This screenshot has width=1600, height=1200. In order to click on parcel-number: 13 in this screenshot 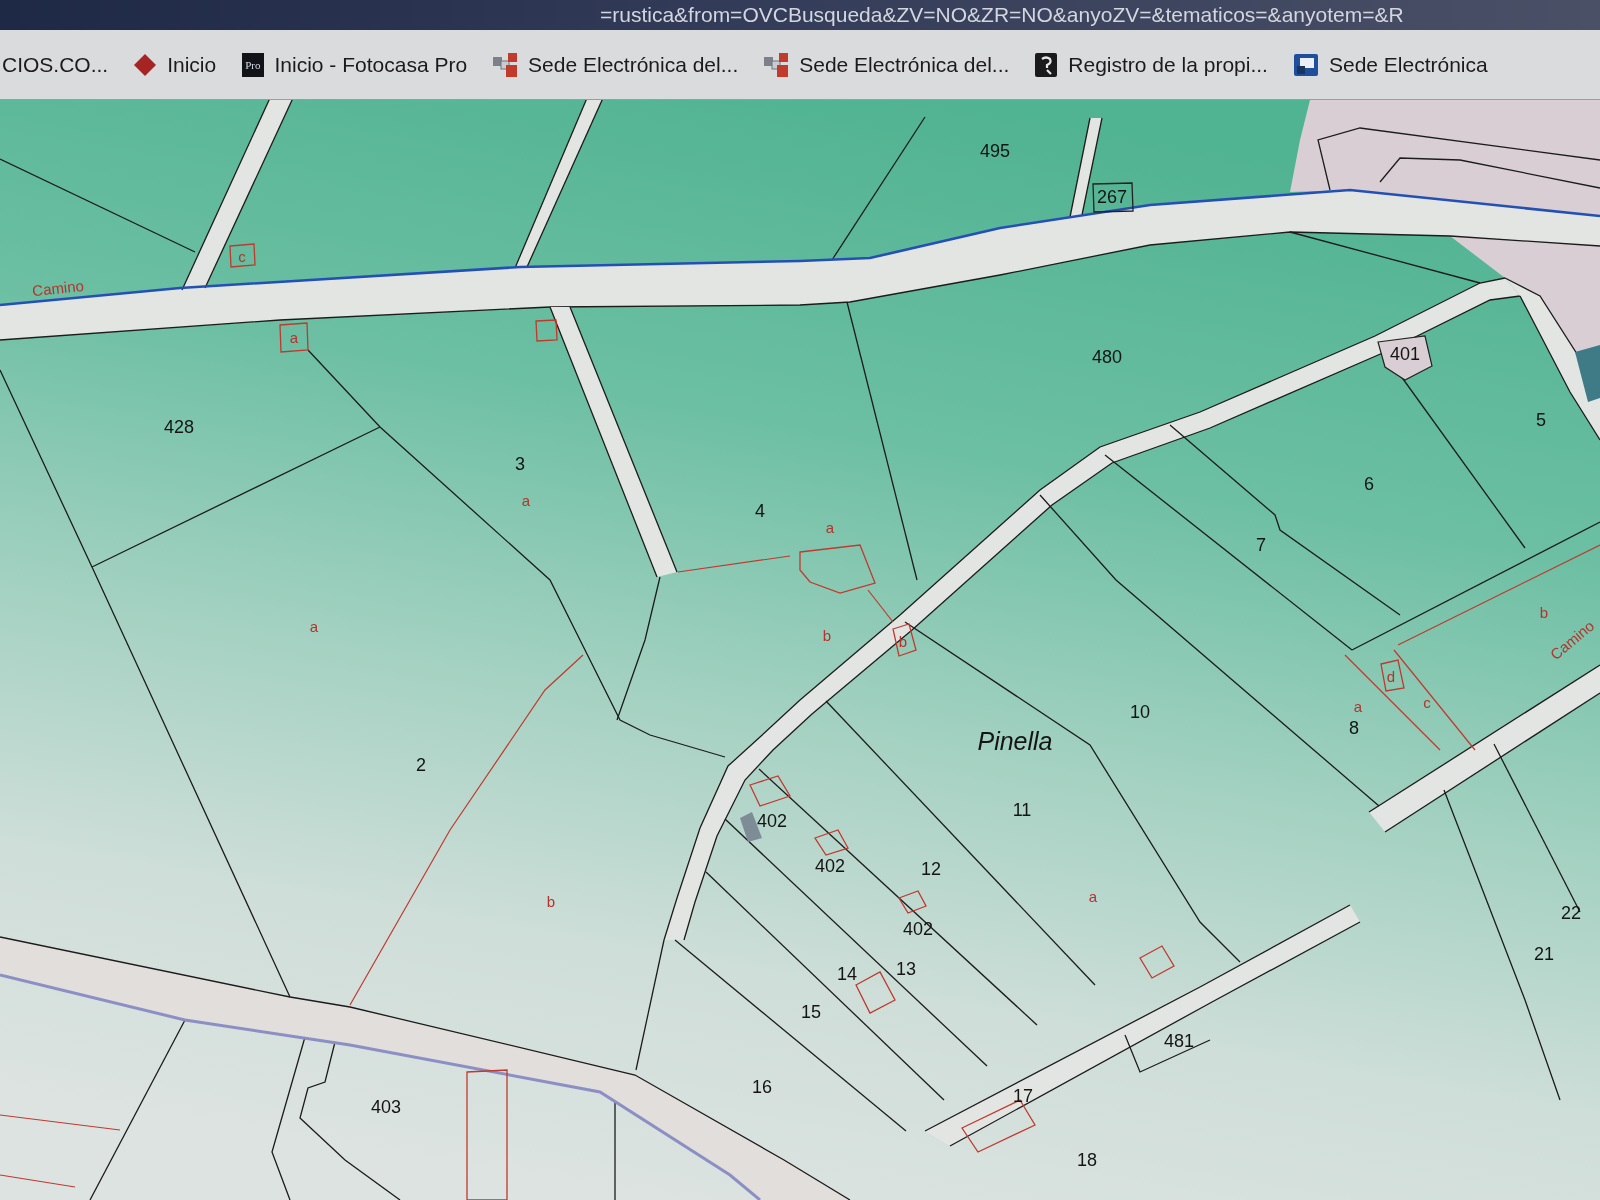, I will do `click(906, 969)`.